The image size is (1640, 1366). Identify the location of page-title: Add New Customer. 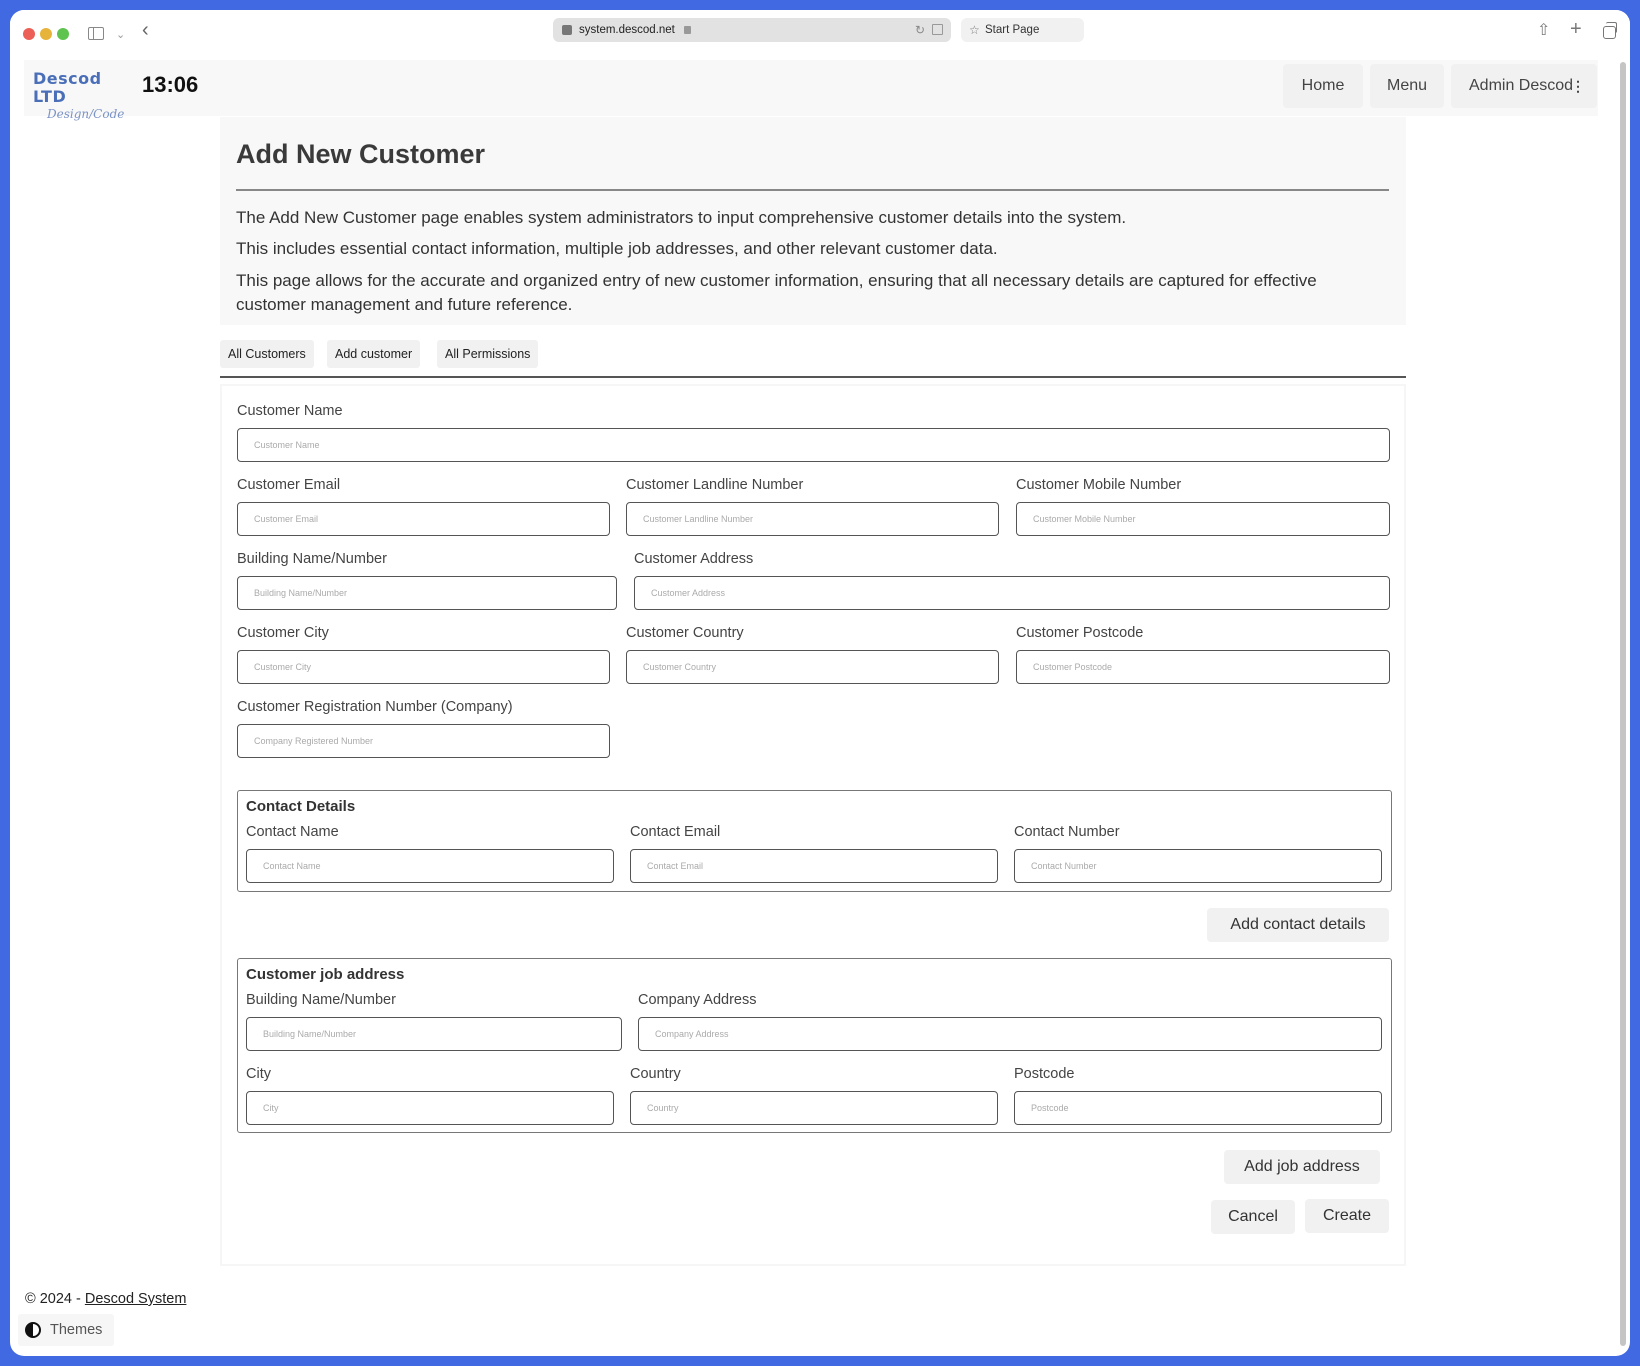
(361, 154).